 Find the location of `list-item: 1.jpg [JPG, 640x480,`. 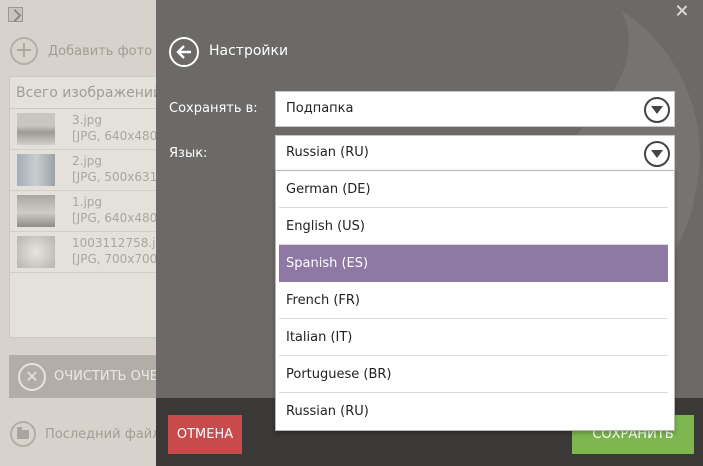

list-item: 1.jpg [JPG, 640x480, is located at coordinates (83, 211).